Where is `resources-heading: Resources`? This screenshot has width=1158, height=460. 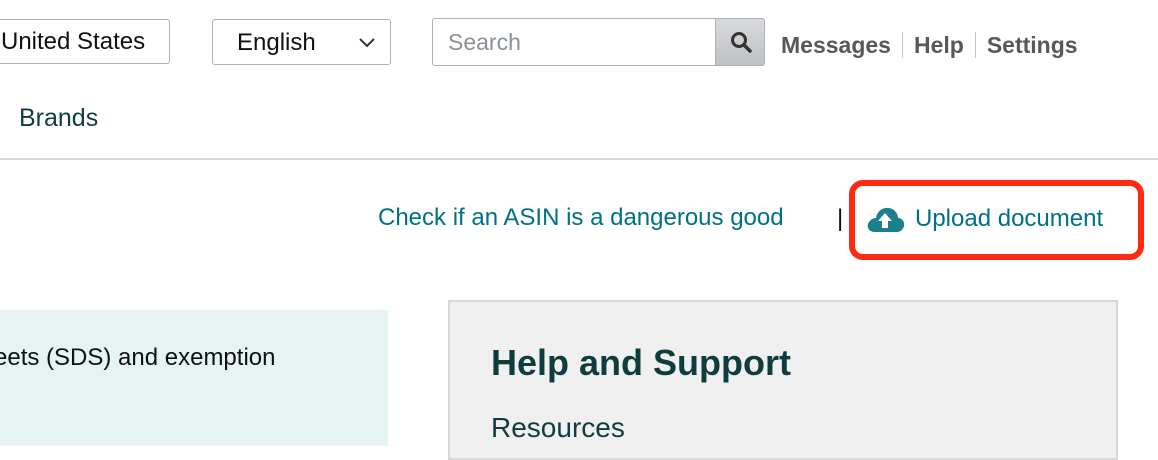 resources-heading: Resources is located at coordinates (558, 427).